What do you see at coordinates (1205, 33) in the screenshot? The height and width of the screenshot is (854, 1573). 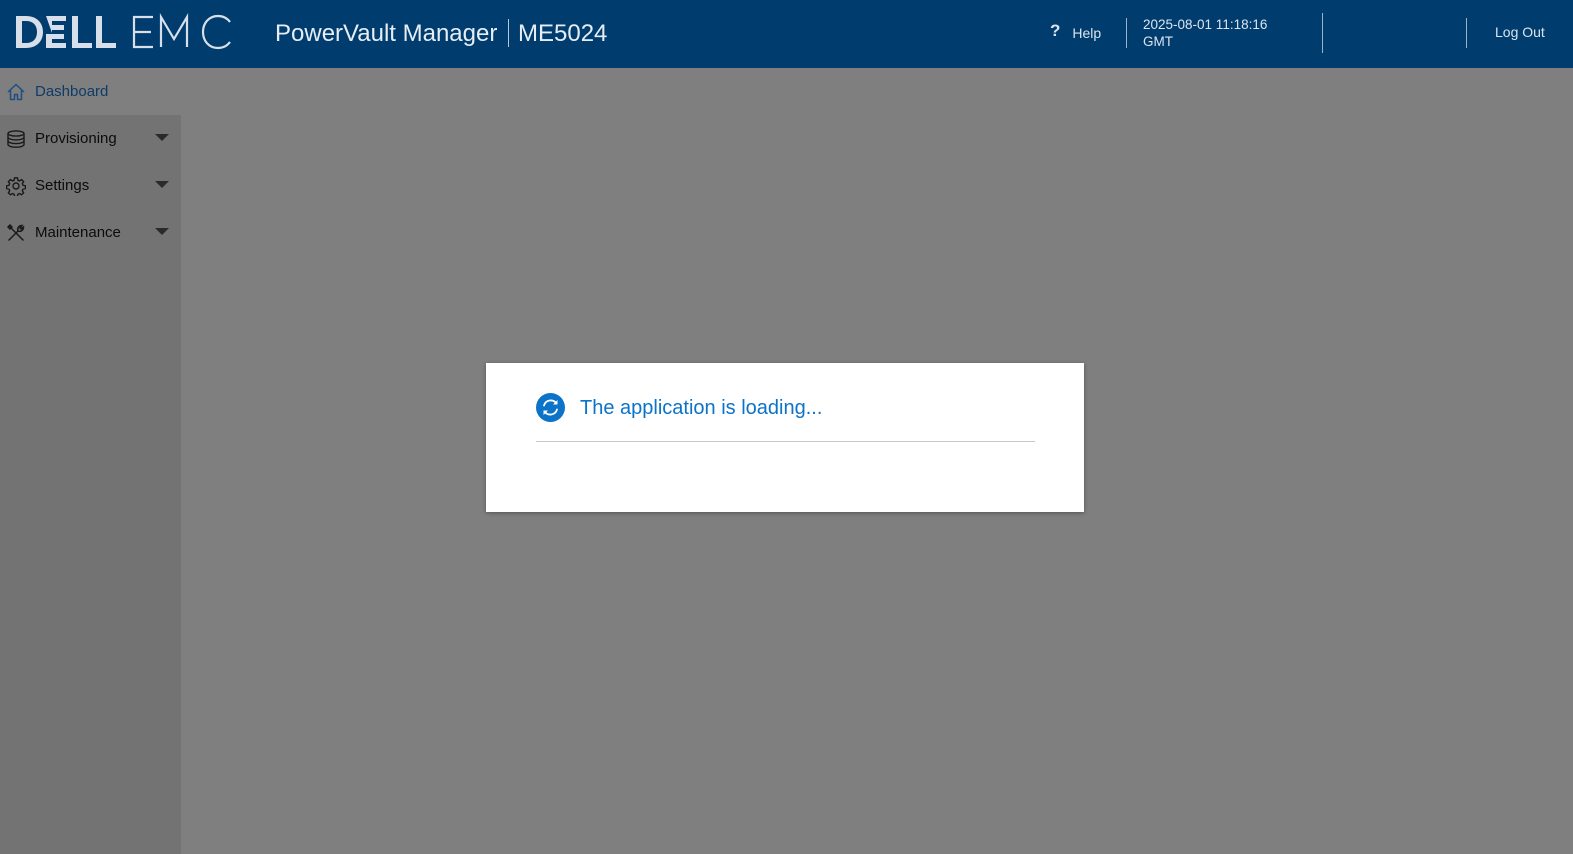 I see `system-datetime: 2025-08-01 11:18:16 GMT` at bounding box center [1205, 33].